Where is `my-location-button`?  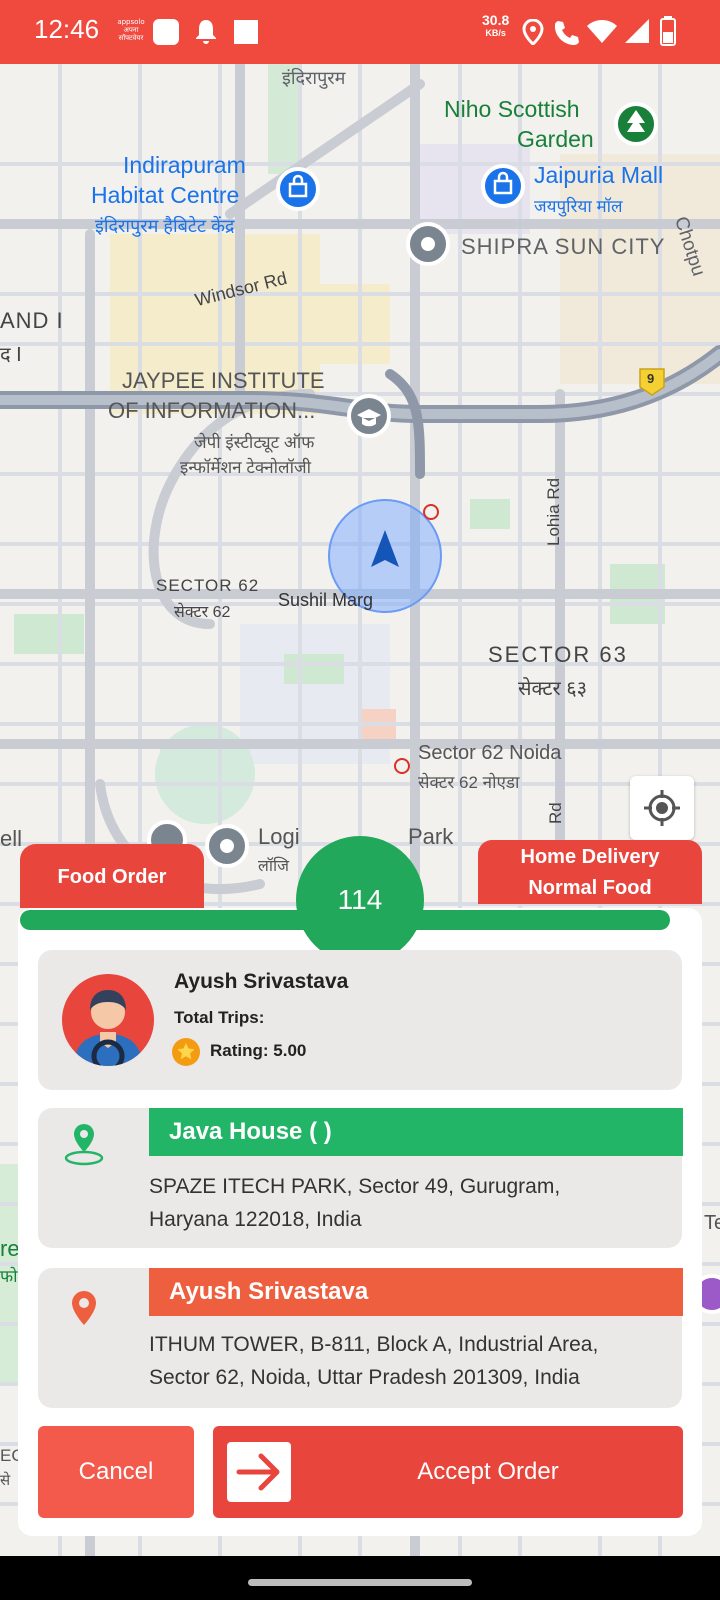 my-location-button is located at coordinates (662, 808).